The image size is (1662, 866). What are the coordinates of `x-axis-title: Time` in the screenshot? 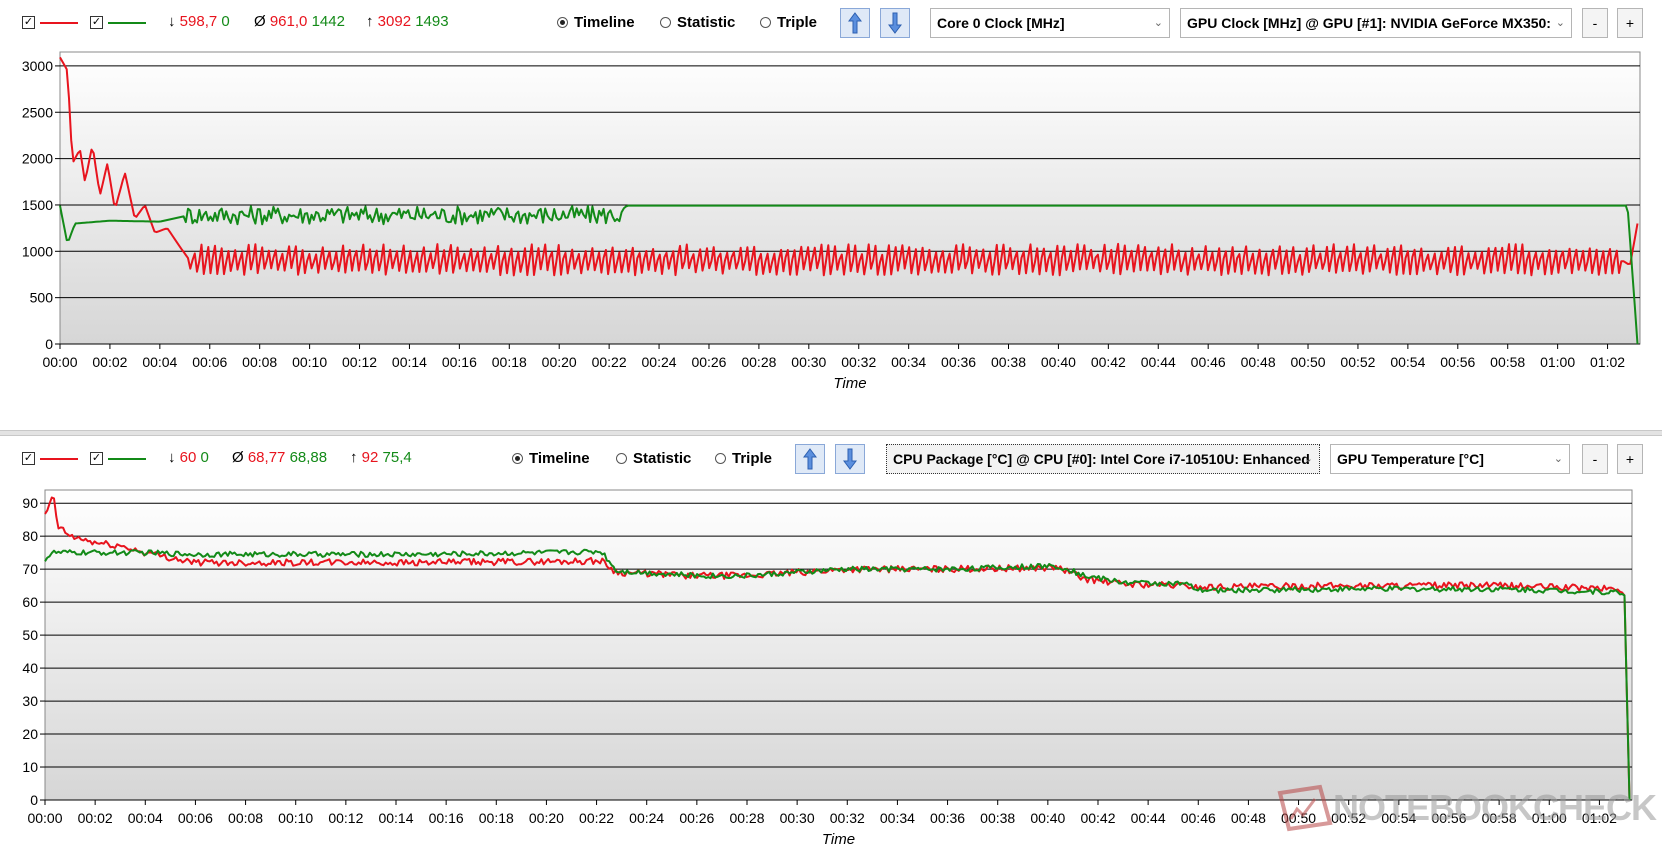 It's located at (838, 839).